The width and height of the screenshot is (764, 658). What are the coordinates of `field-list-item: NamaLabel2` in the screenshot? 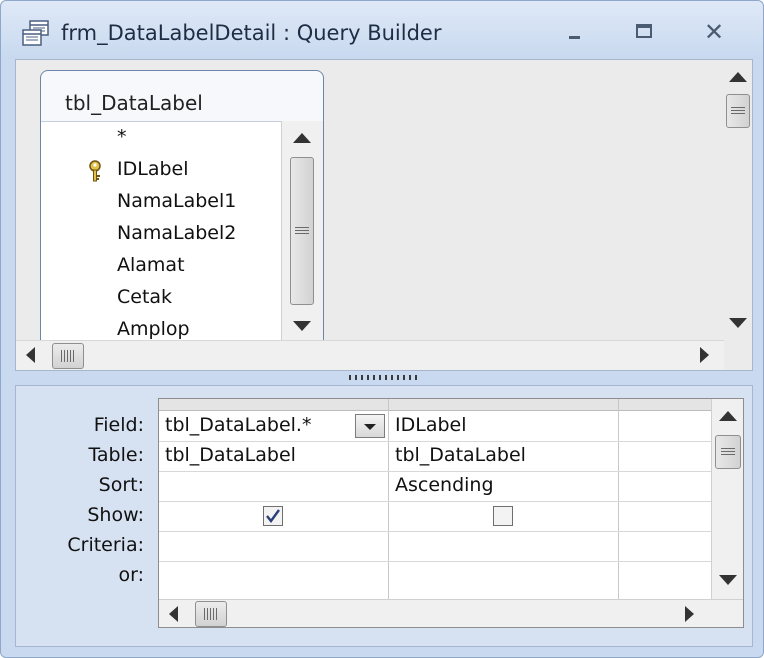 It's located at (176, 233).